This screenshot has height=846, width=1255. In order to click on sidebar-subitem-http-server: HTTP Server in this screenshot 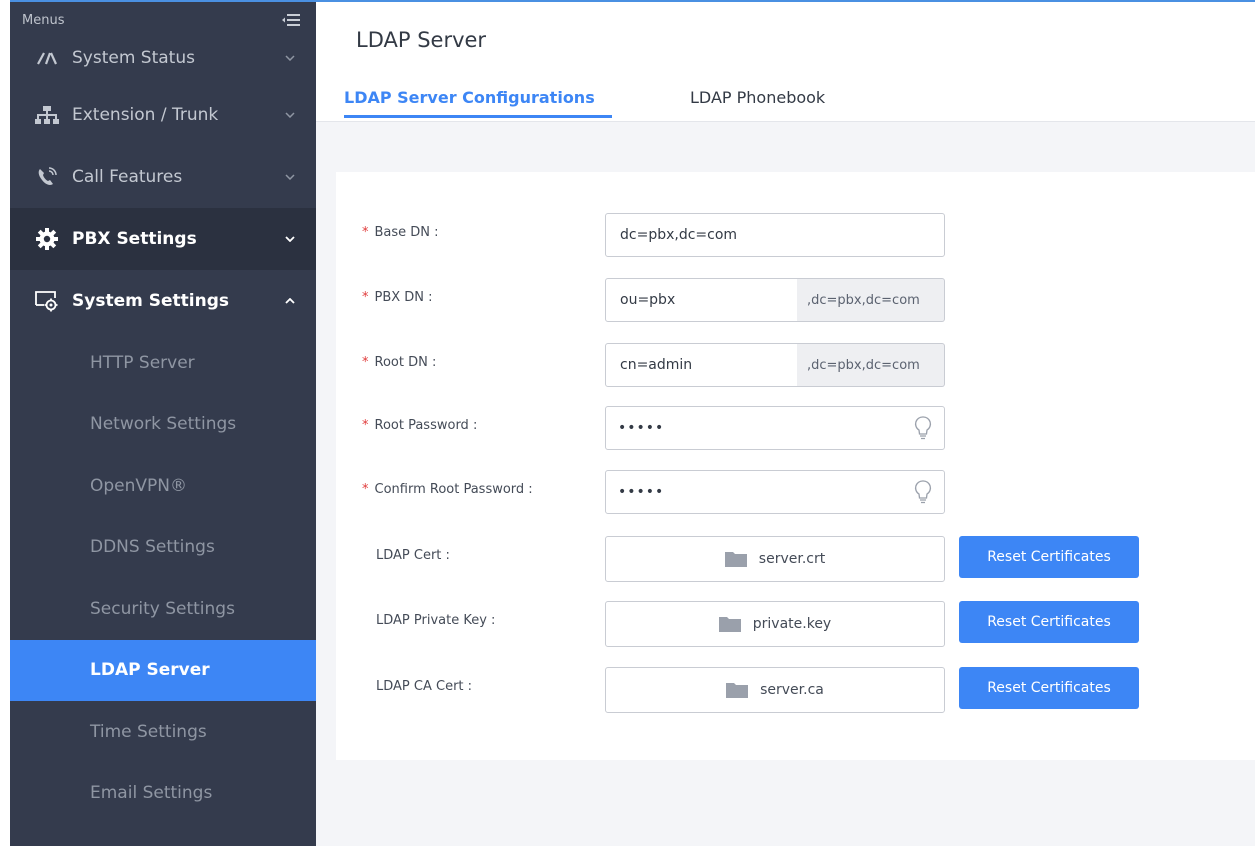, I will do `click(163, 363)`.